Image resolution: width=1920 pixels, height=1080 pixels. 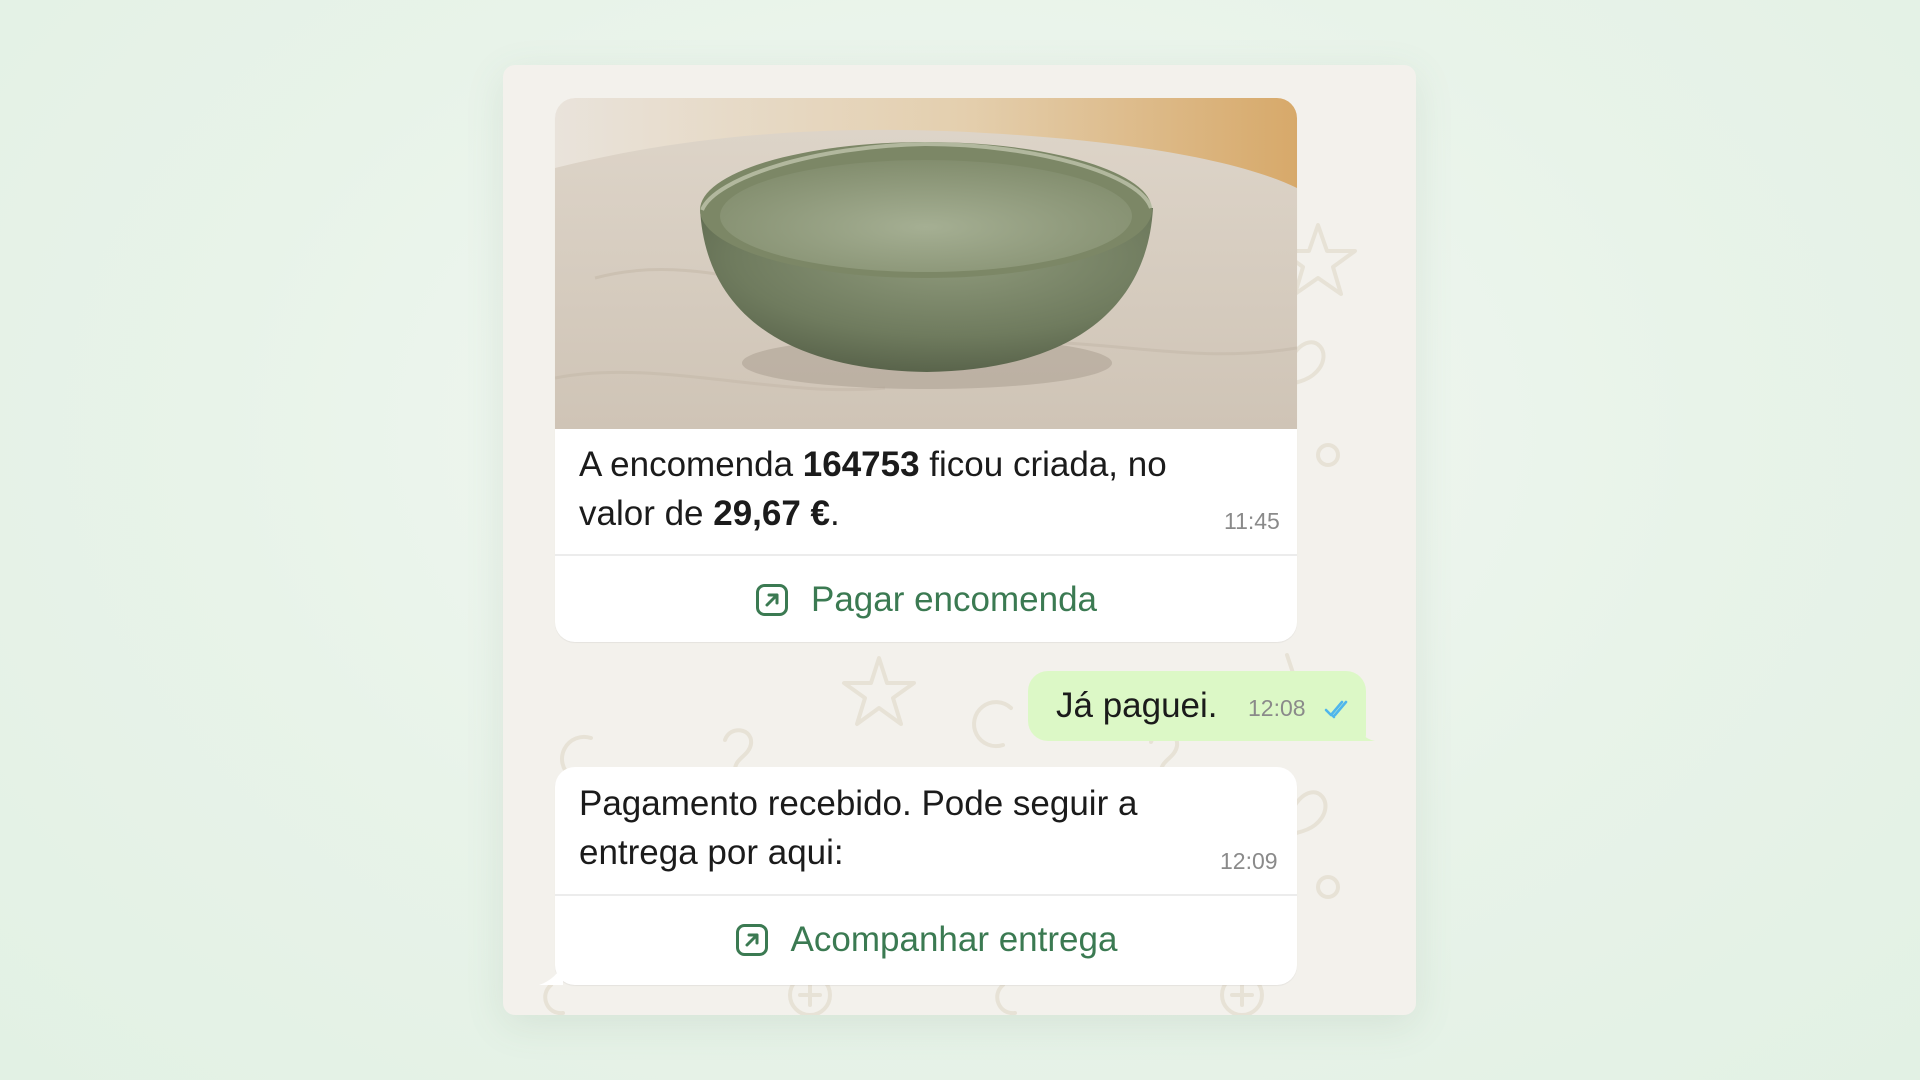 What do you see at coordinates (1277, 708) in the screenshot?
I see `message-timestamp: 12:08` at bounding box center [1277, 708].